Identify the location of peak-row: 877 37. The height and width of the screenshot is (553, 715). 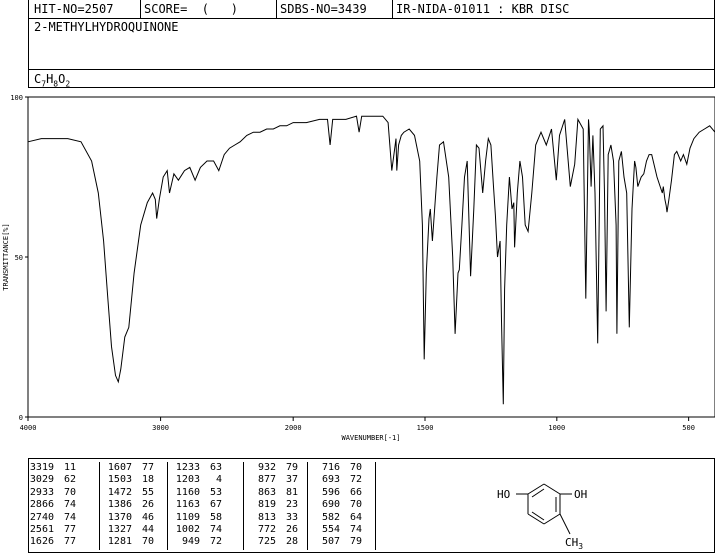
(274, 480).